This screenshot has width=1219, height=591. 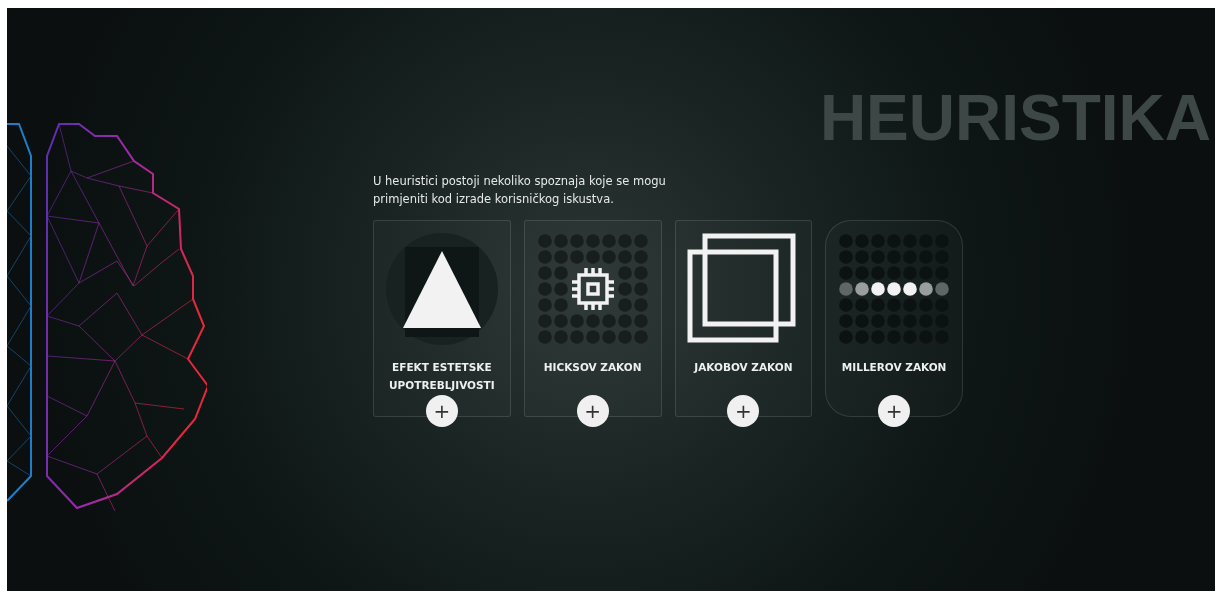 I want to click on card-title: EFEKT ESTETSKE UPOTREBLJIVOSTI, so click(x=442, y=376).